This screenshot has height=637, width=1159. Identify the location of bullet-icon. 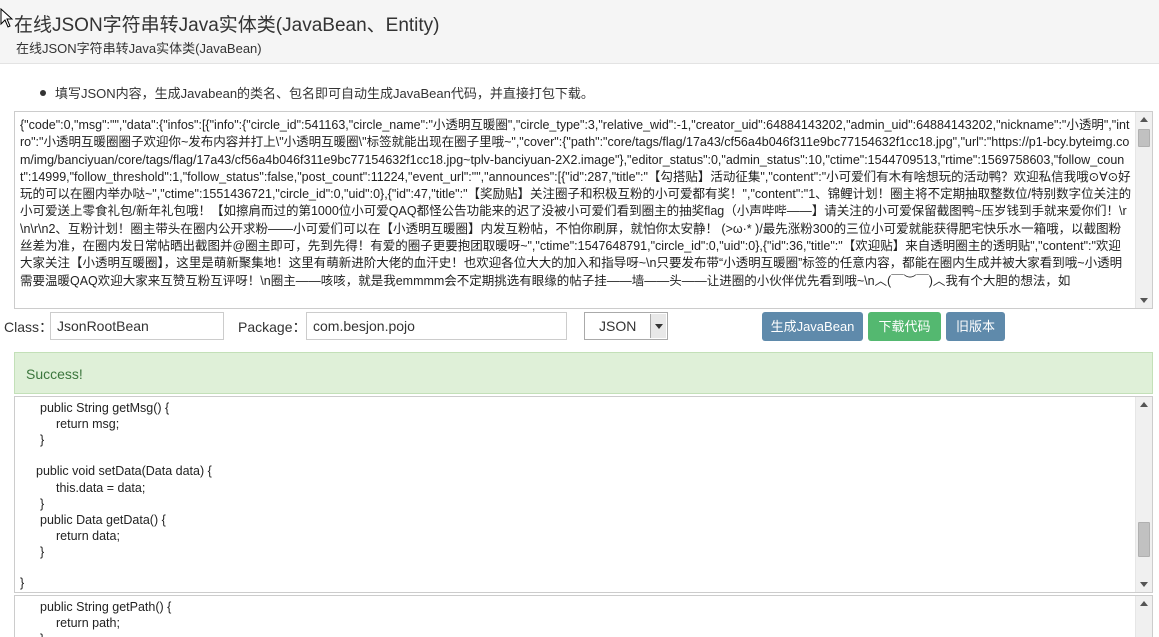
(43, 92).